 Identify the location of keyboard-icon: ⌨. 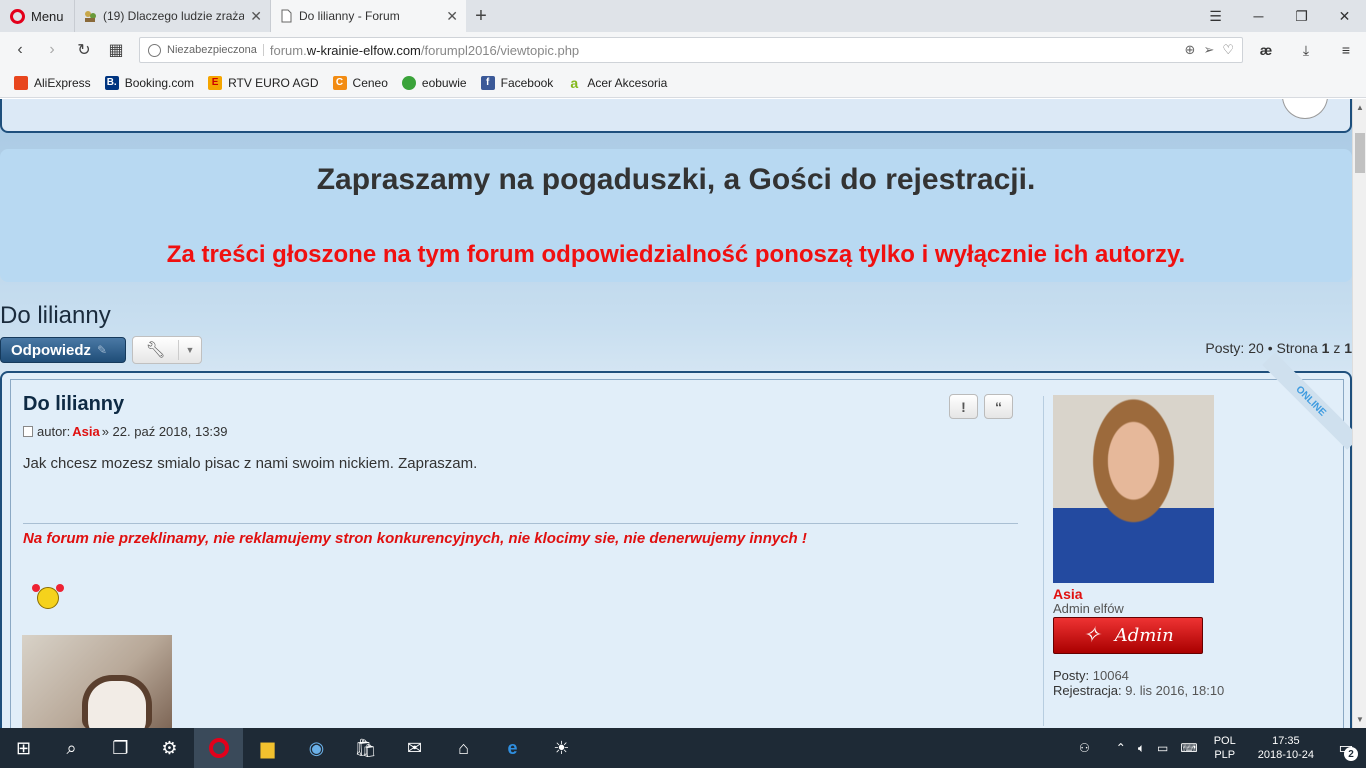
(1188, 748).